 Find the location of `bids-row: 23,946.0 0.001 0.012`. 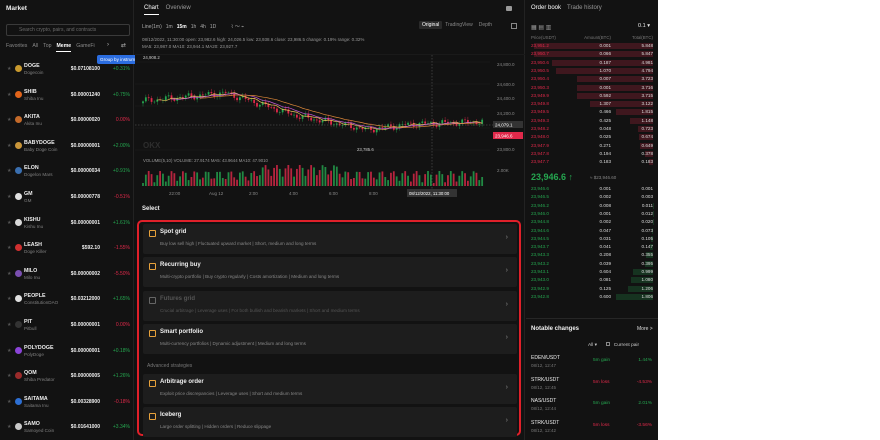

bids-row: 23,946.0 0.001 0.012 is located at coordinates (592, 214).